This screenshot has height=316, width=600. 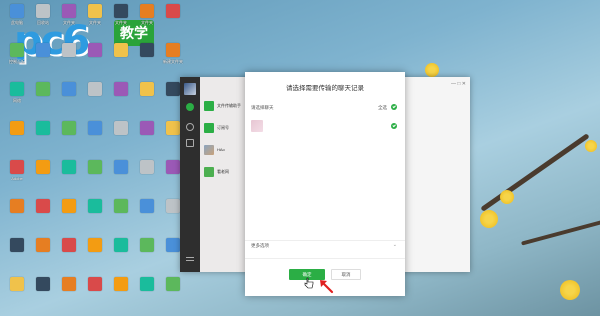 I want to click on chat-option-row, so click(x=325, y=126).